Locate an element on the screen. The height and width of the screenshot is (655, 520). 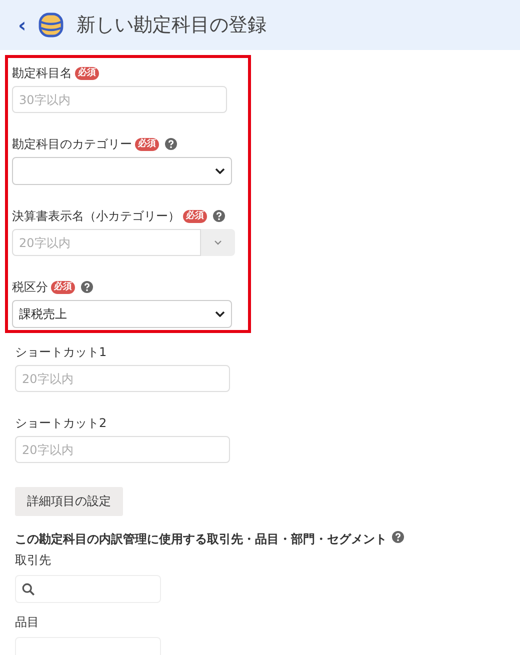
select-field: 課税売上 is located at coordinates (122, 314).